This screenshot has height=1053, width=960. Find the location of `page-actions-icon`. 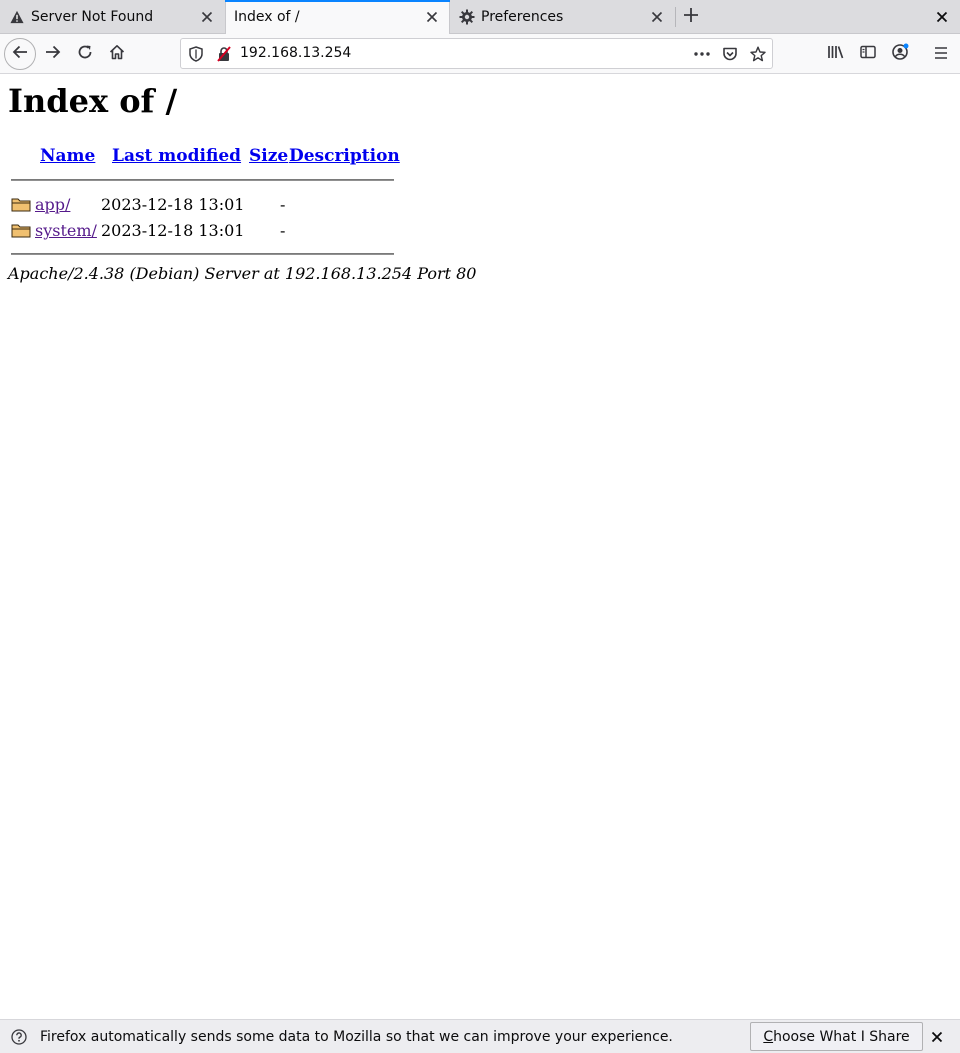

page-actions-icon is located at coordinates (702, 54).